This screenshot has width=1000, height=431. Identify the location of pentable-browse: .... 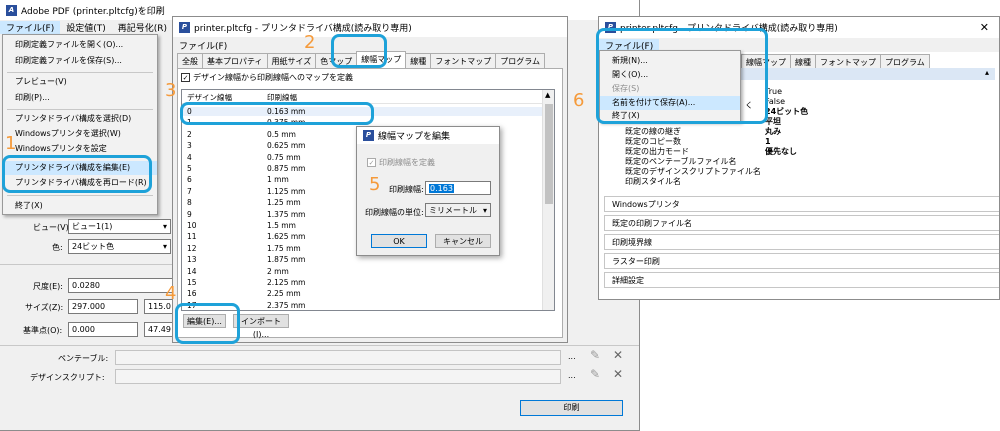
(572, 356).